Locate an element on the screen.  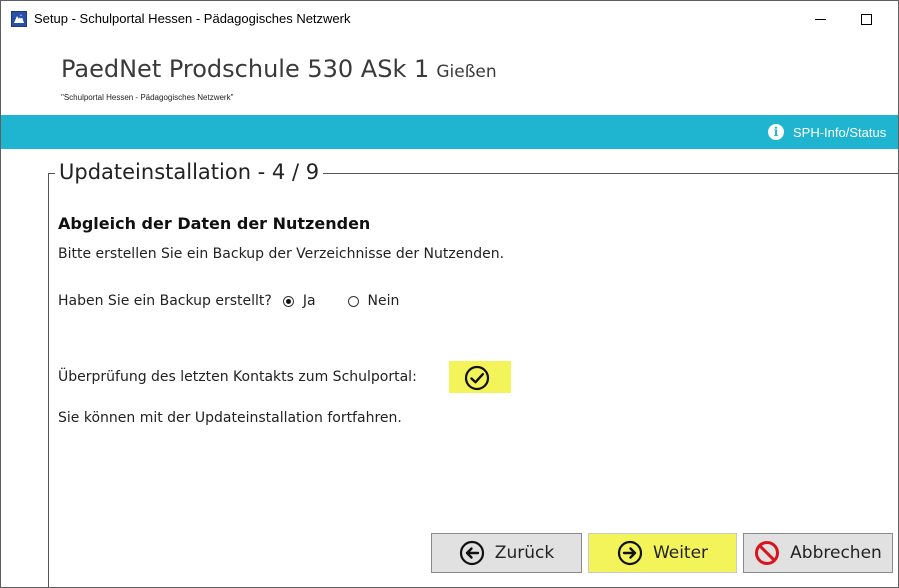
step-title: Updateinstallation - 4 / 9 is located at coordinates (189, 172).